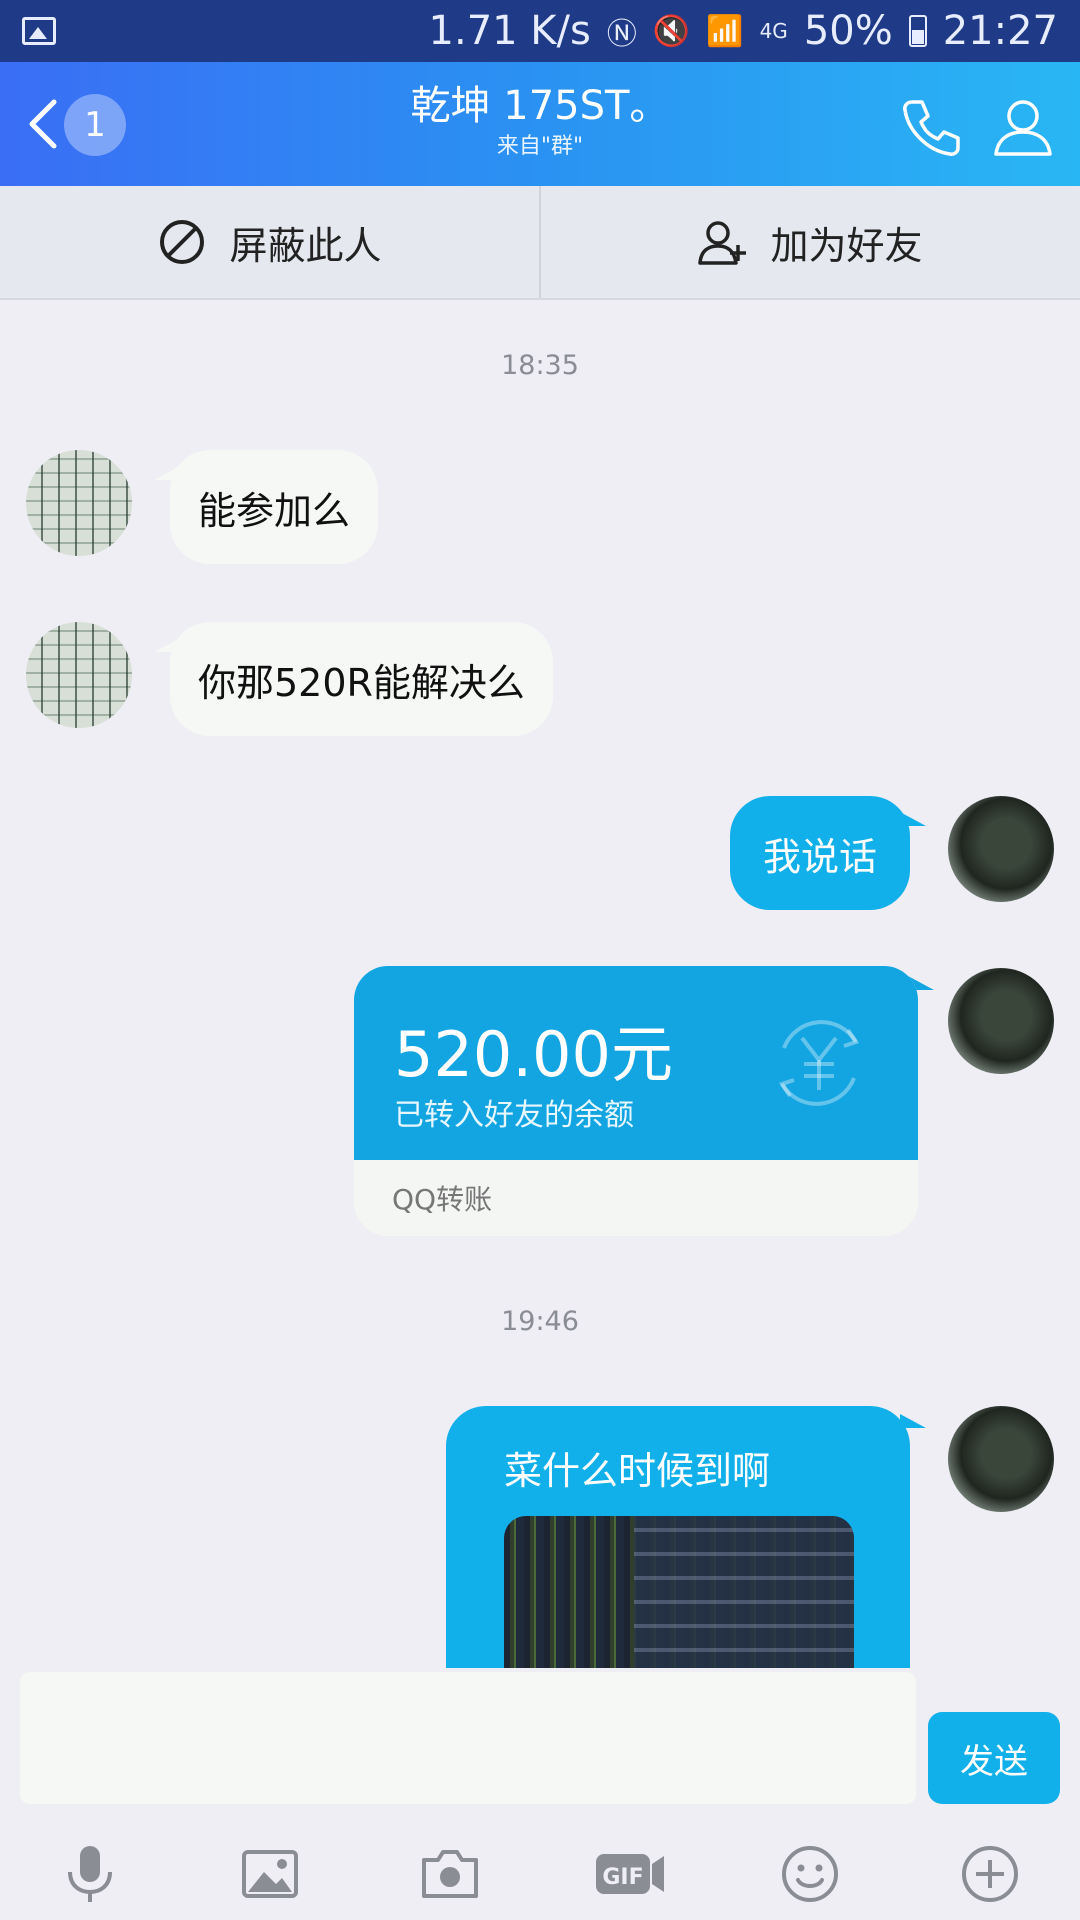 The height and width of the screenshot is (1920, 1080). Describe the element at coordinates (994, 1758) in the screenshot. I see `send-button: 发送` at that location.